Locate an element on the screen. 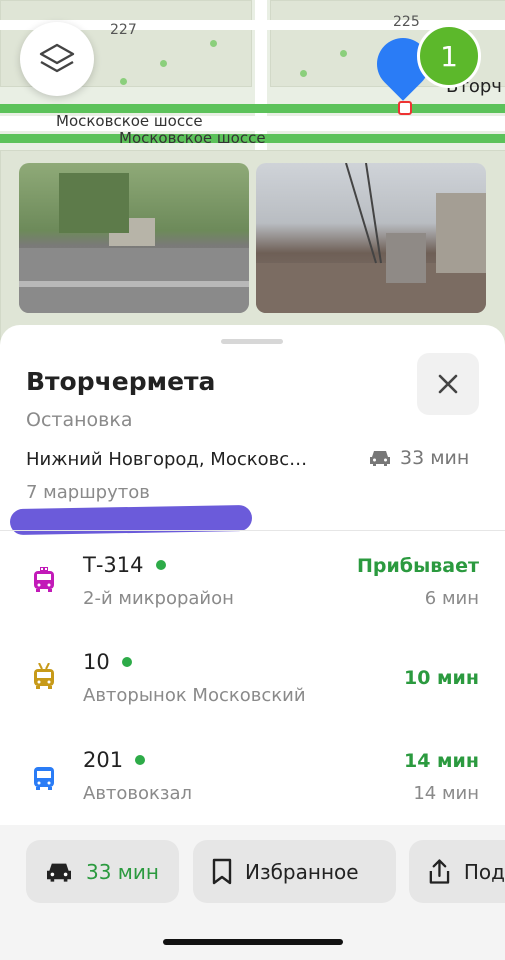 The width and height of the screenshot is (505, 960). route-destination: Автовокзал is located at coordinates (138, 793).